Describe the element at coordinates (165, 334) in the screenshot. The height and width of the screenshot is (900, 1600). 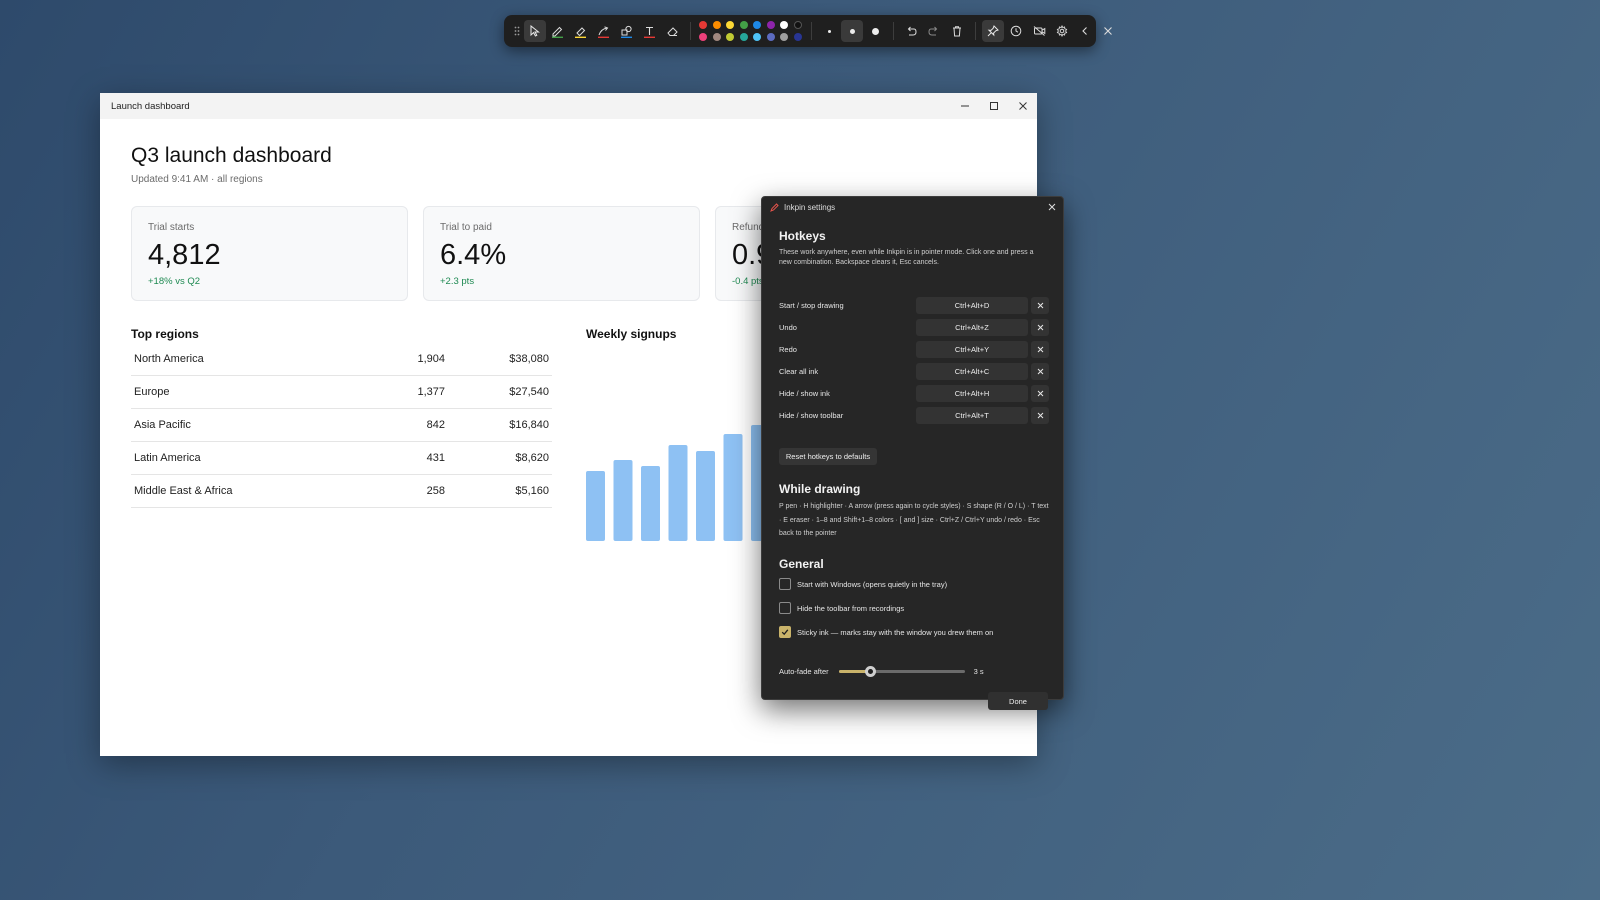
I see `regions-title: Top regions` at that location.